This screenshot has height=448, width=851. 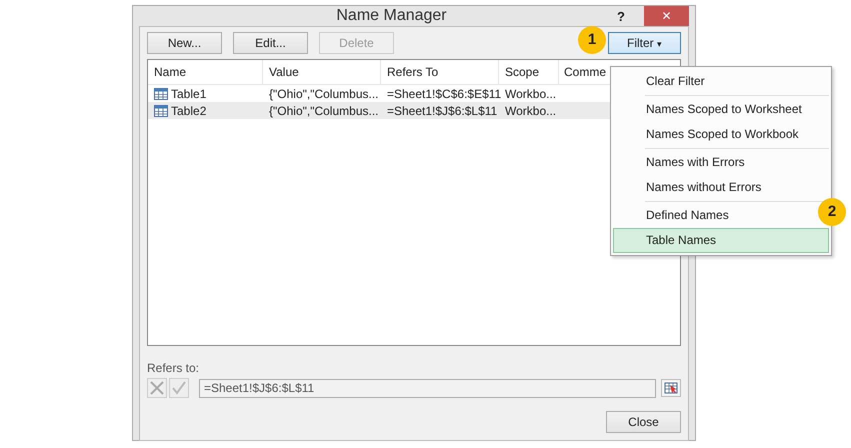 What do you see at coordinates (832, 212) in the screenshot?
I see `step-badge: 2` at bounding box center [832, 212].